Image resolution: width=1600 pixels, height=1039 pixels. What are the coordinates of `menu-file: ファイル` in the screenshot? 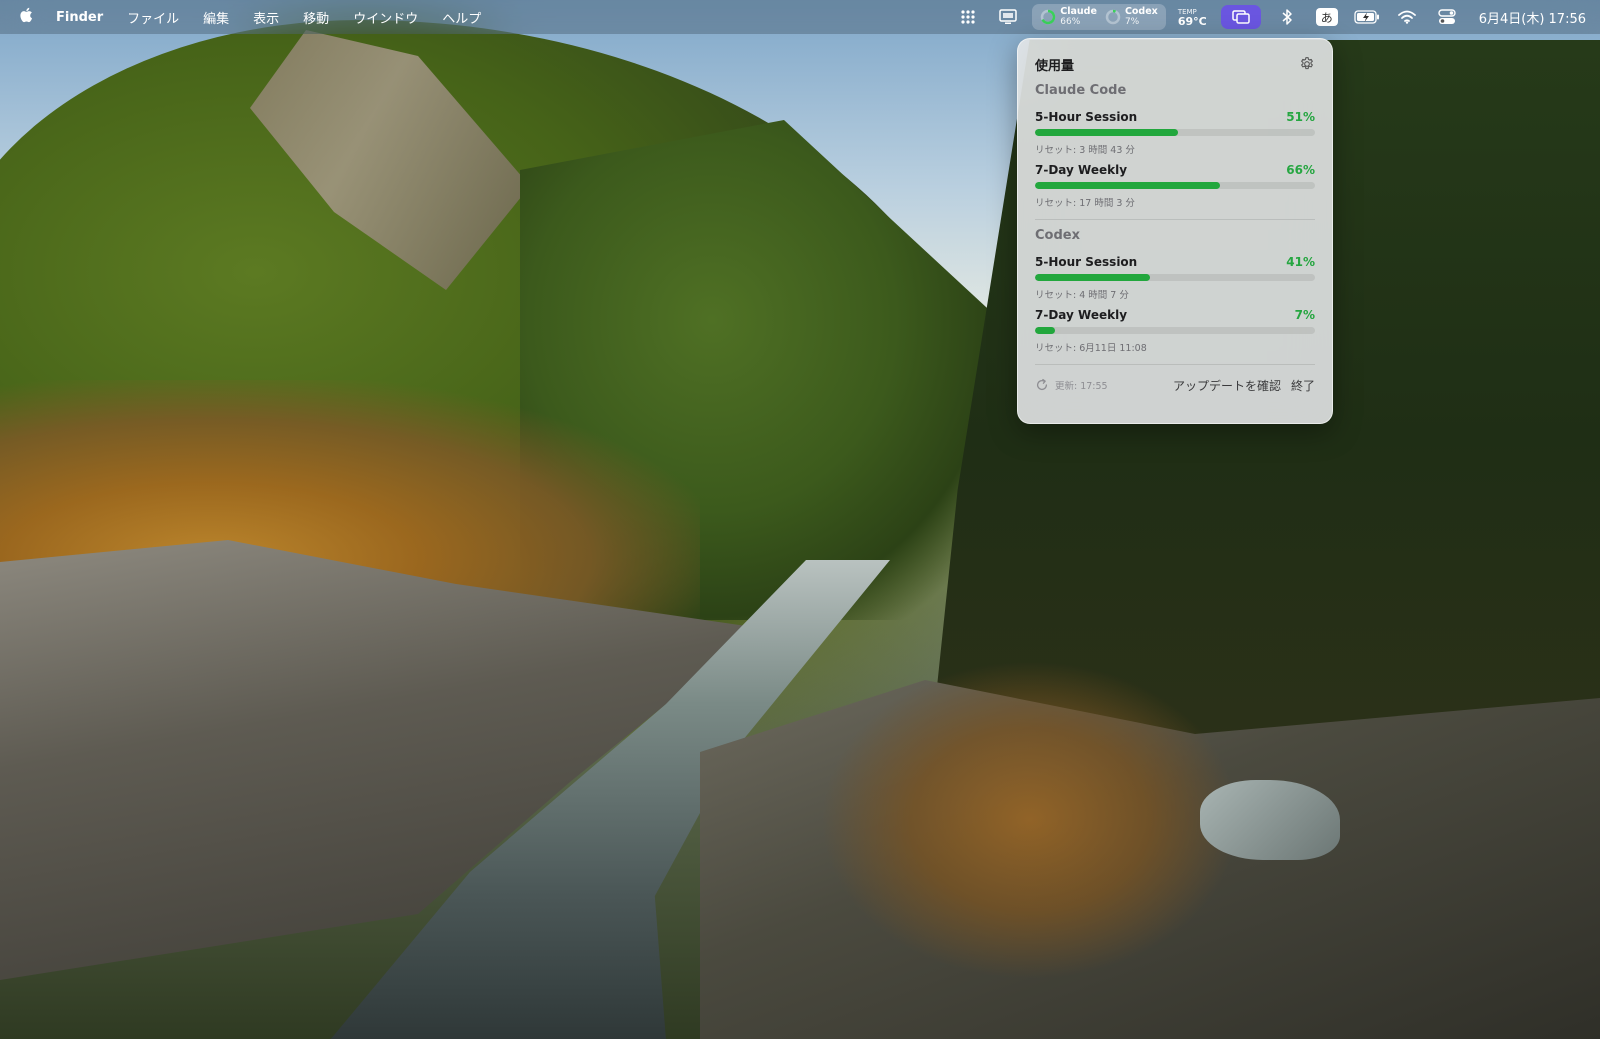 It's located at (153, 17).